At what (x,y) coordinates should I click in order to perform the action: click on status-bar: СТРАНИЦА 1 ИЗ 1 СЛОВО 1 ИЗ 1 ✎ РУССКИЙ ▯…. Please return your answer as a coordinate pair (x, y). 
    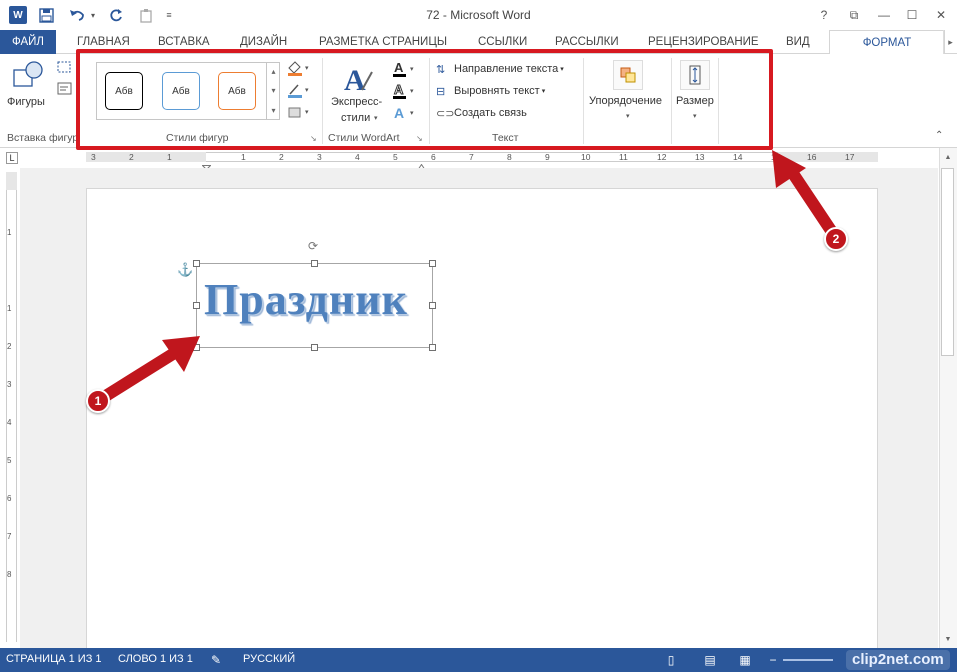
    Looking at the image, I should click on (478, 660).